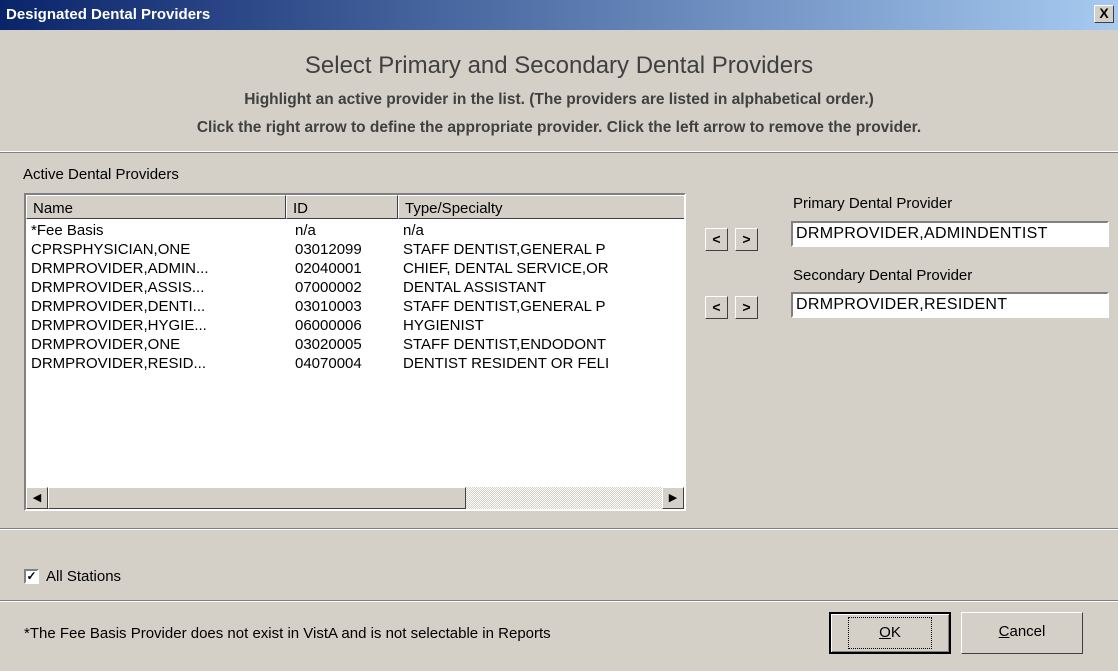 The width and height of the screenshot is (1118, 671). Describe the element at coordinates (156, 207) in the screenshot. I see `column-header-name: Name` at that location.